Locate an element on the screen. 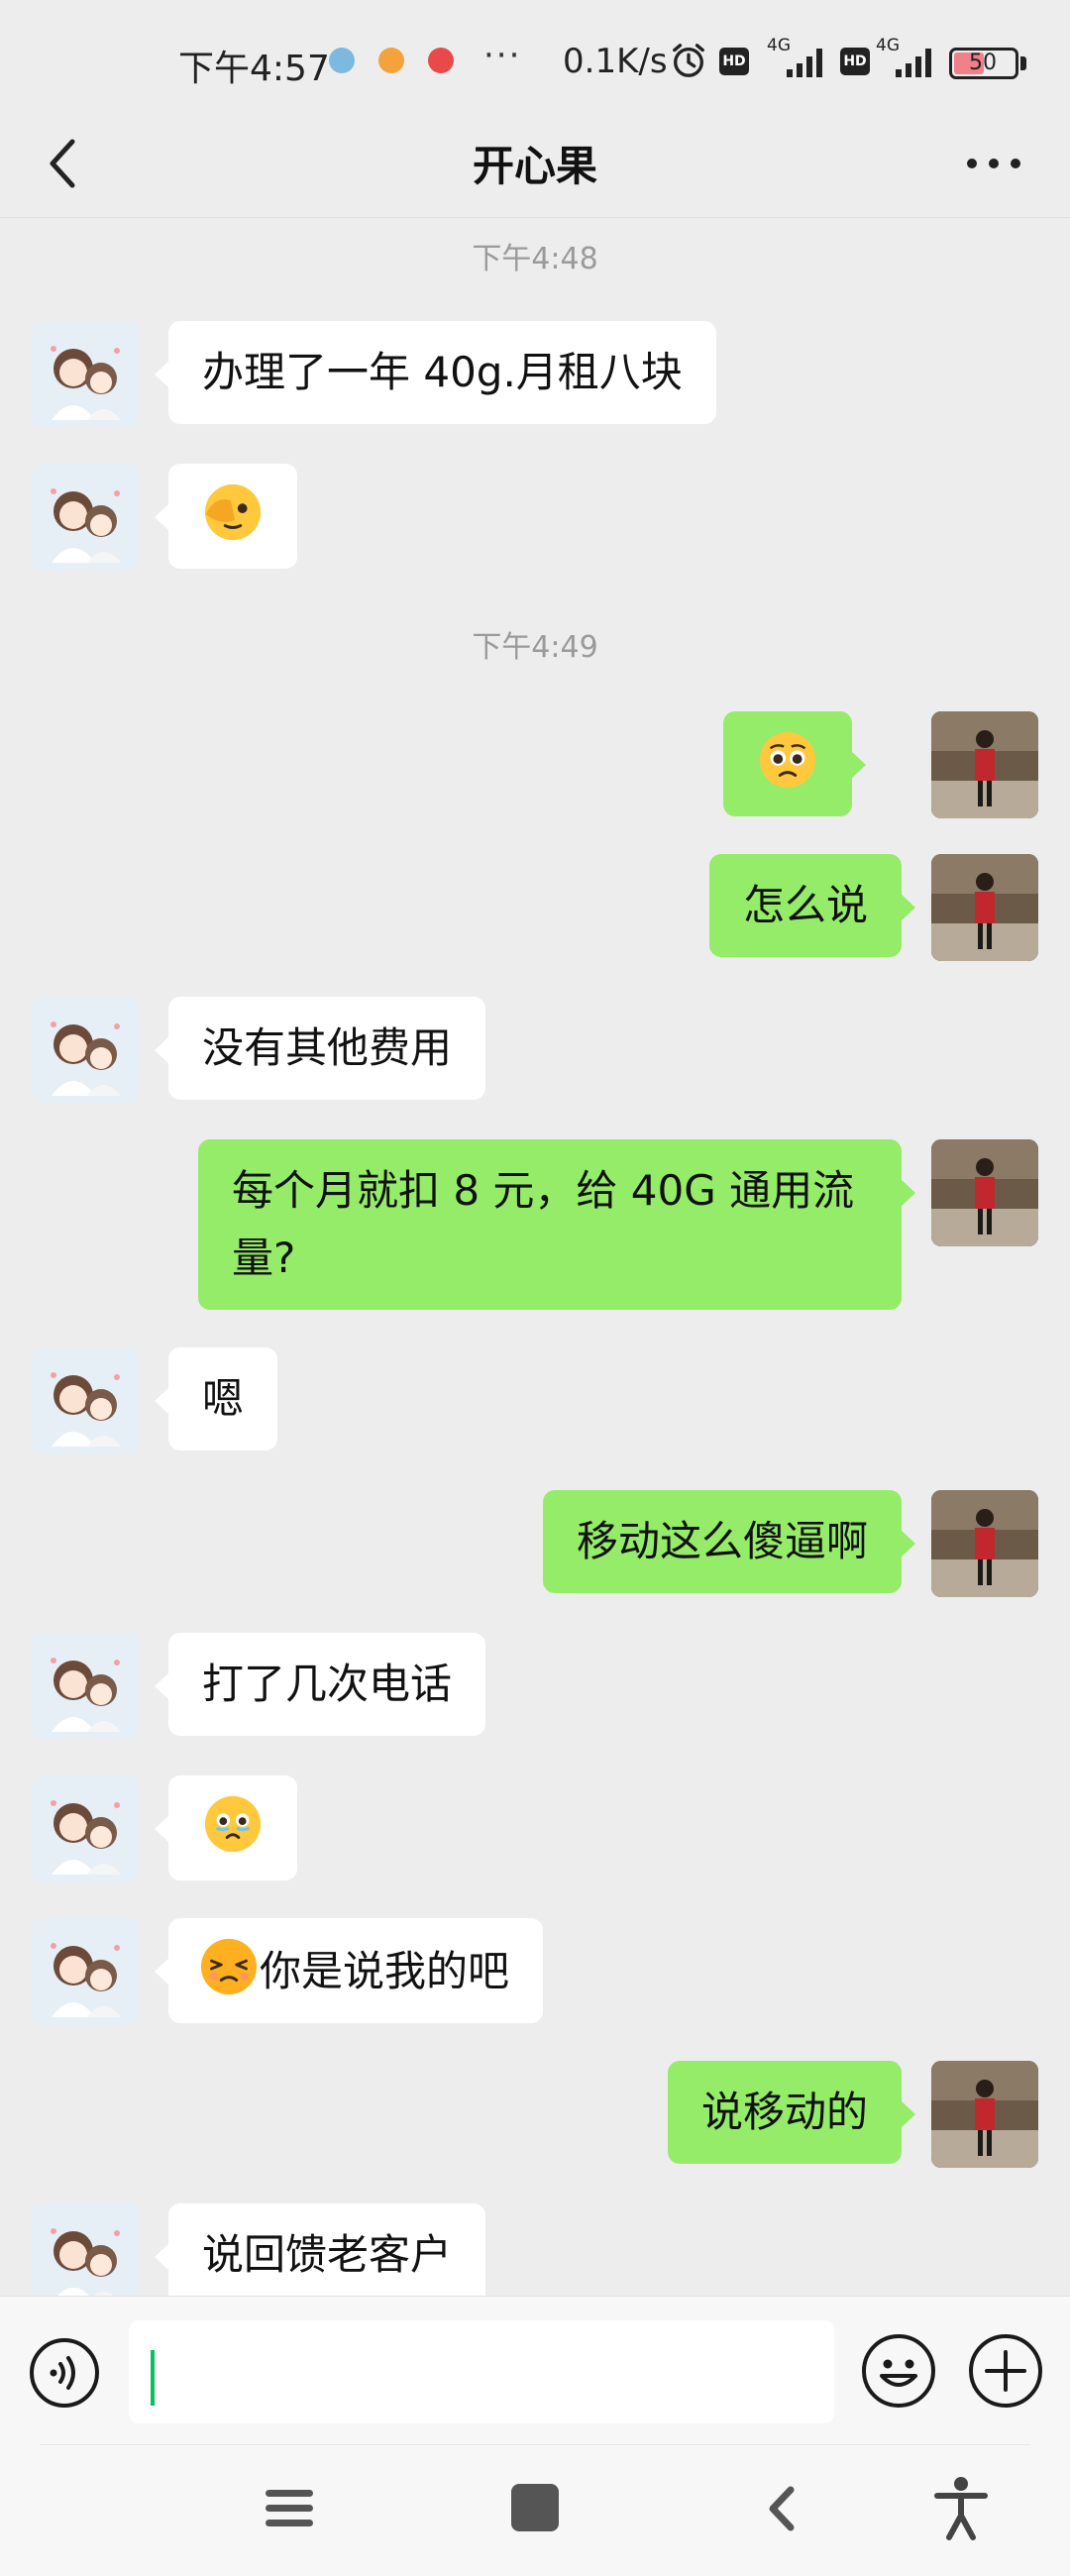 Image resolution: width=1070 pixels, height=2576 pixels. message-bubble-received: 打了几次电话 is located at coordinates (320, 1684).